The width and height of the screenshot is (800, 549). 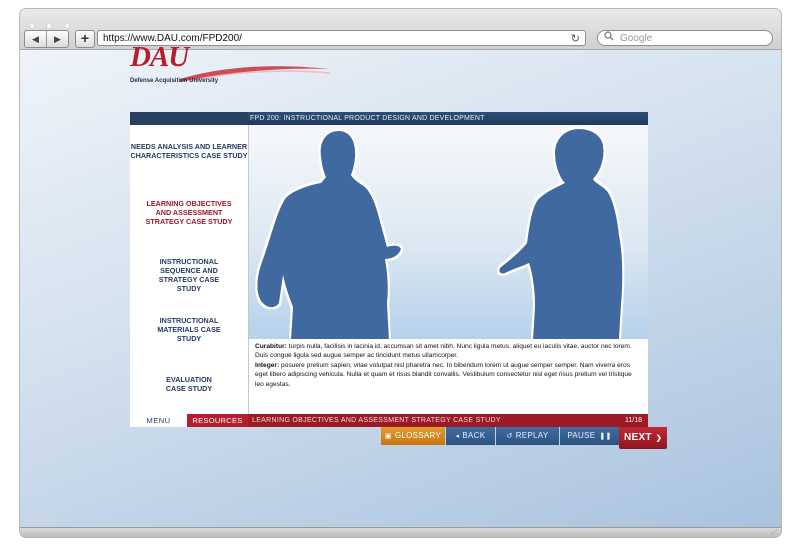 I want to click on dau-logo: DAU Defense Acquisition University, so click(x=230, y=66).